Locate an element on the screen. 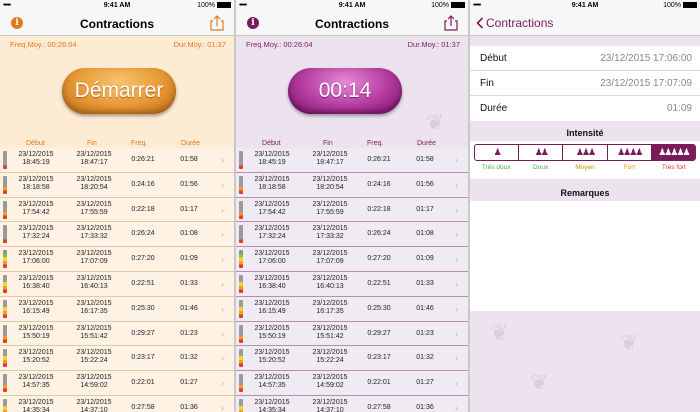 Image resolution: width=700 pixels, height=412 pixels. duration-value: 01:27 is located at coordinates (425, 383).